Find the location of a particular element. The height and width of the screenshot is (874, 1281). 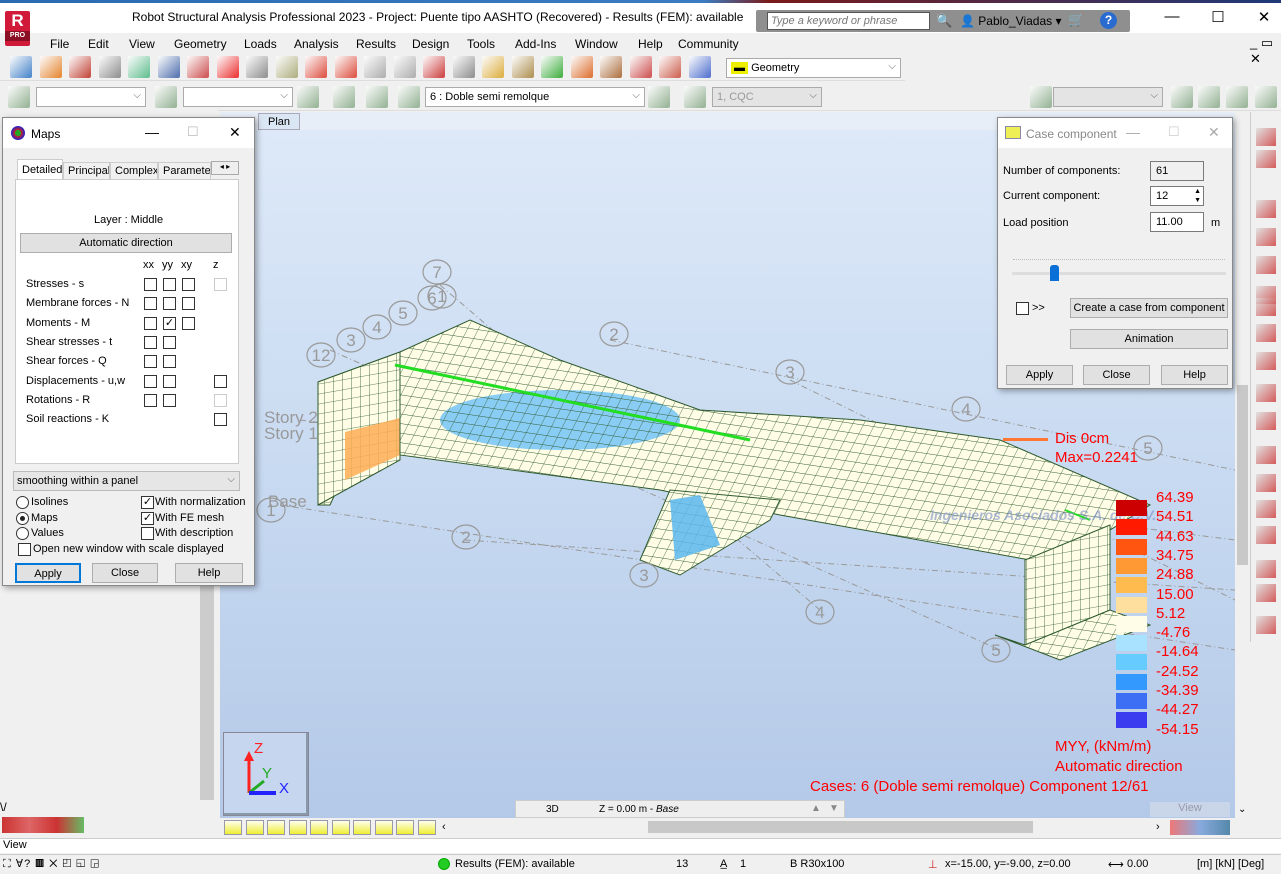

search-input: Type a keyword or phrase is located at coordinates (848, 21).